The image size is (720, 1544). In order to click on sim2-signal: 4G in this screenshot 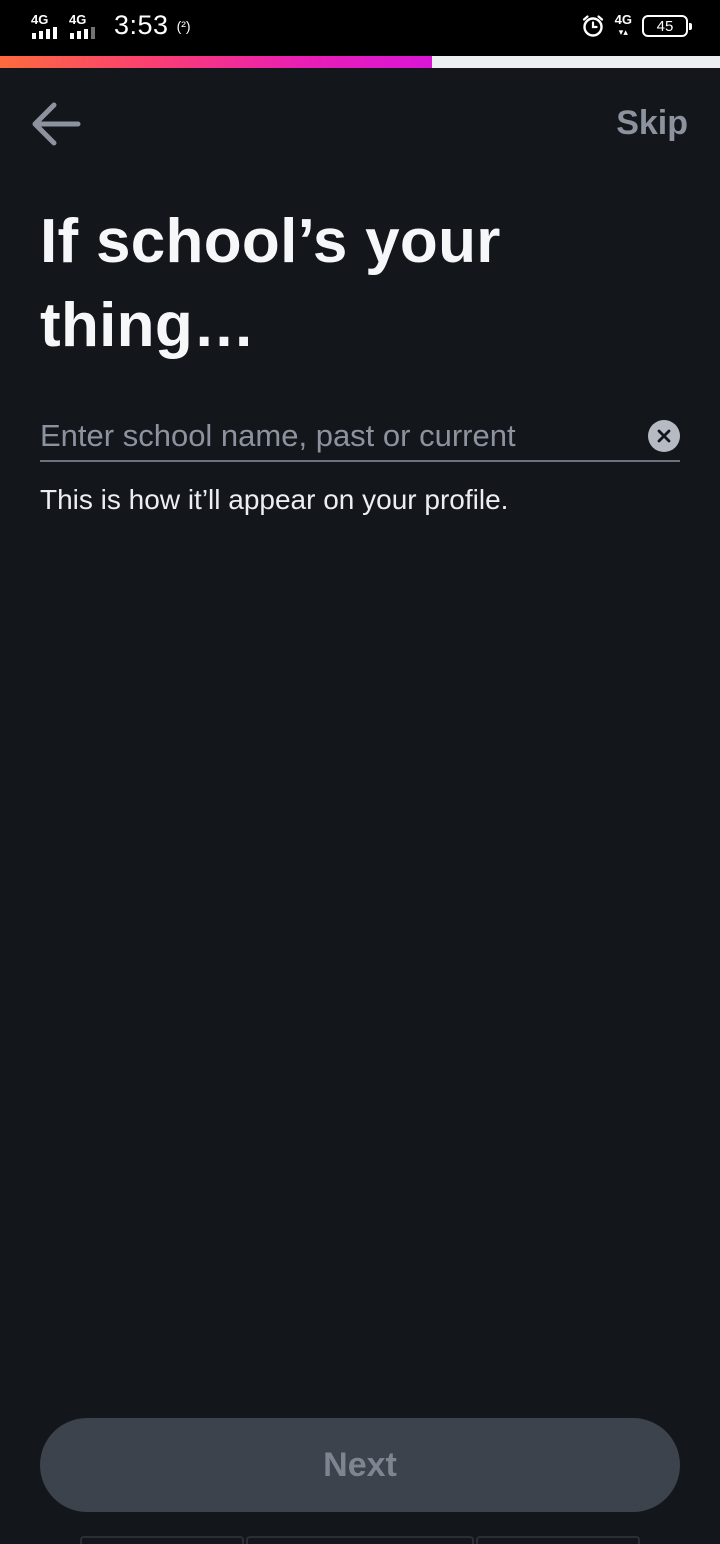, I will do `click(85, 26)`.